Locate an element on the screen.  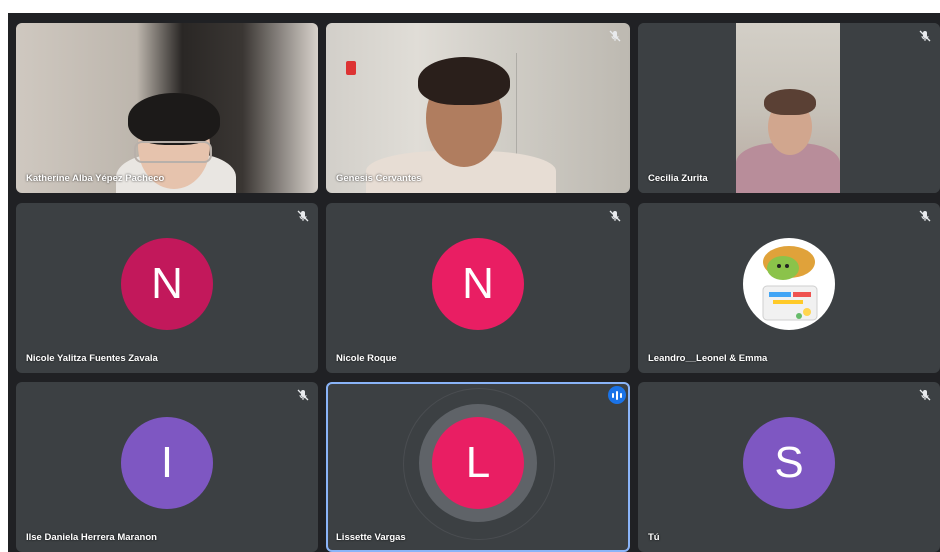
participant-name: Genesis Cervantes is located at coordinates (379, 178).